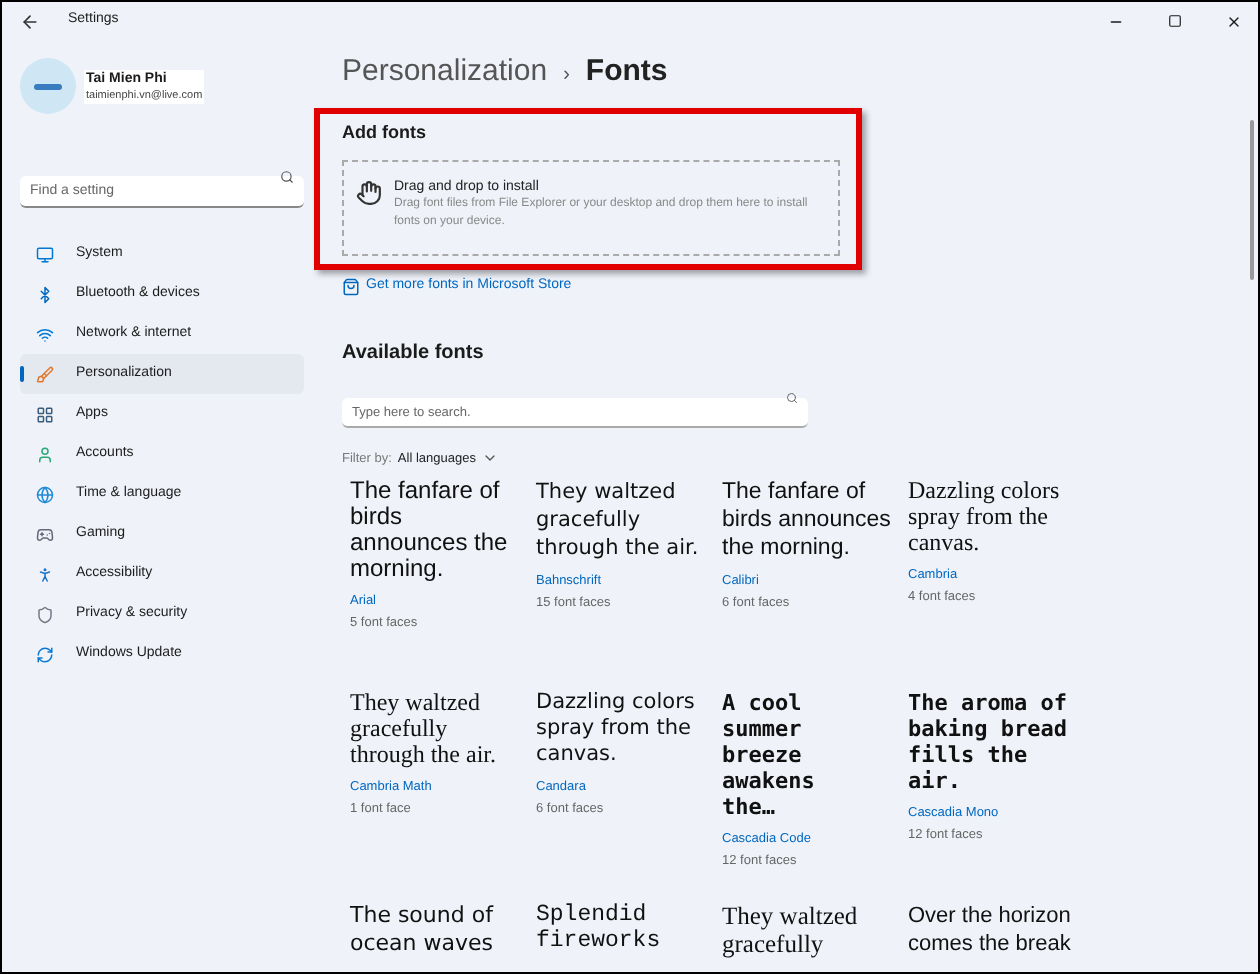  Describe the element at coordinates (45, 374) in the screenshot. I see `brush-icon` at that location.